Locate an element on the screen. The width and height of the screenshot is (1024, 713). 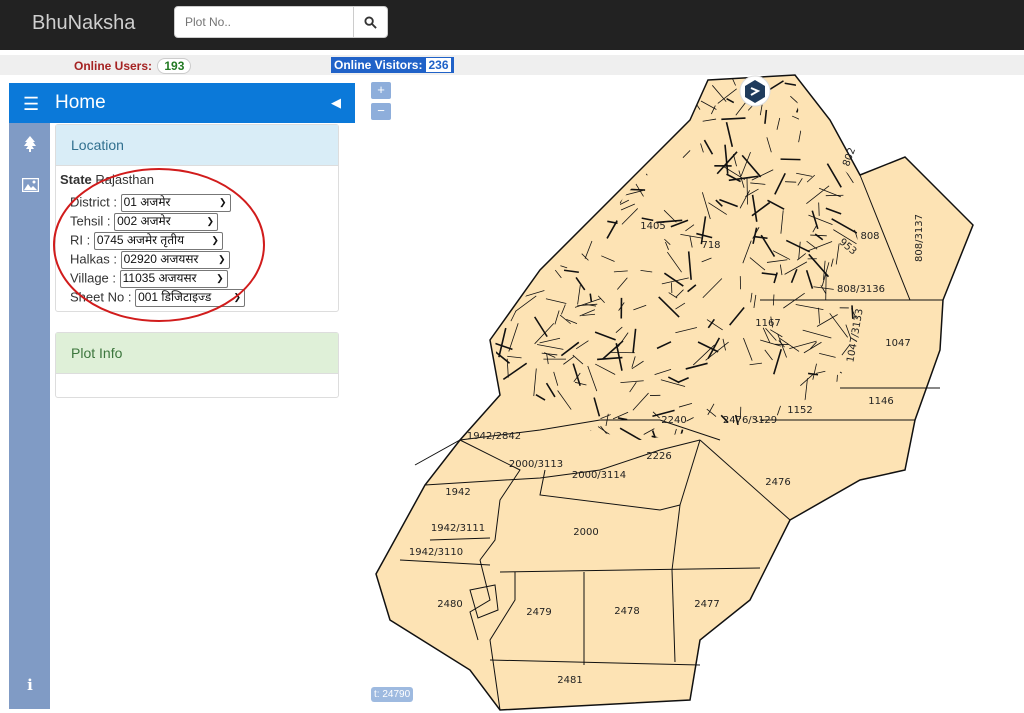
plot-label: 2000/3114 is located at coordinates (599, 475).